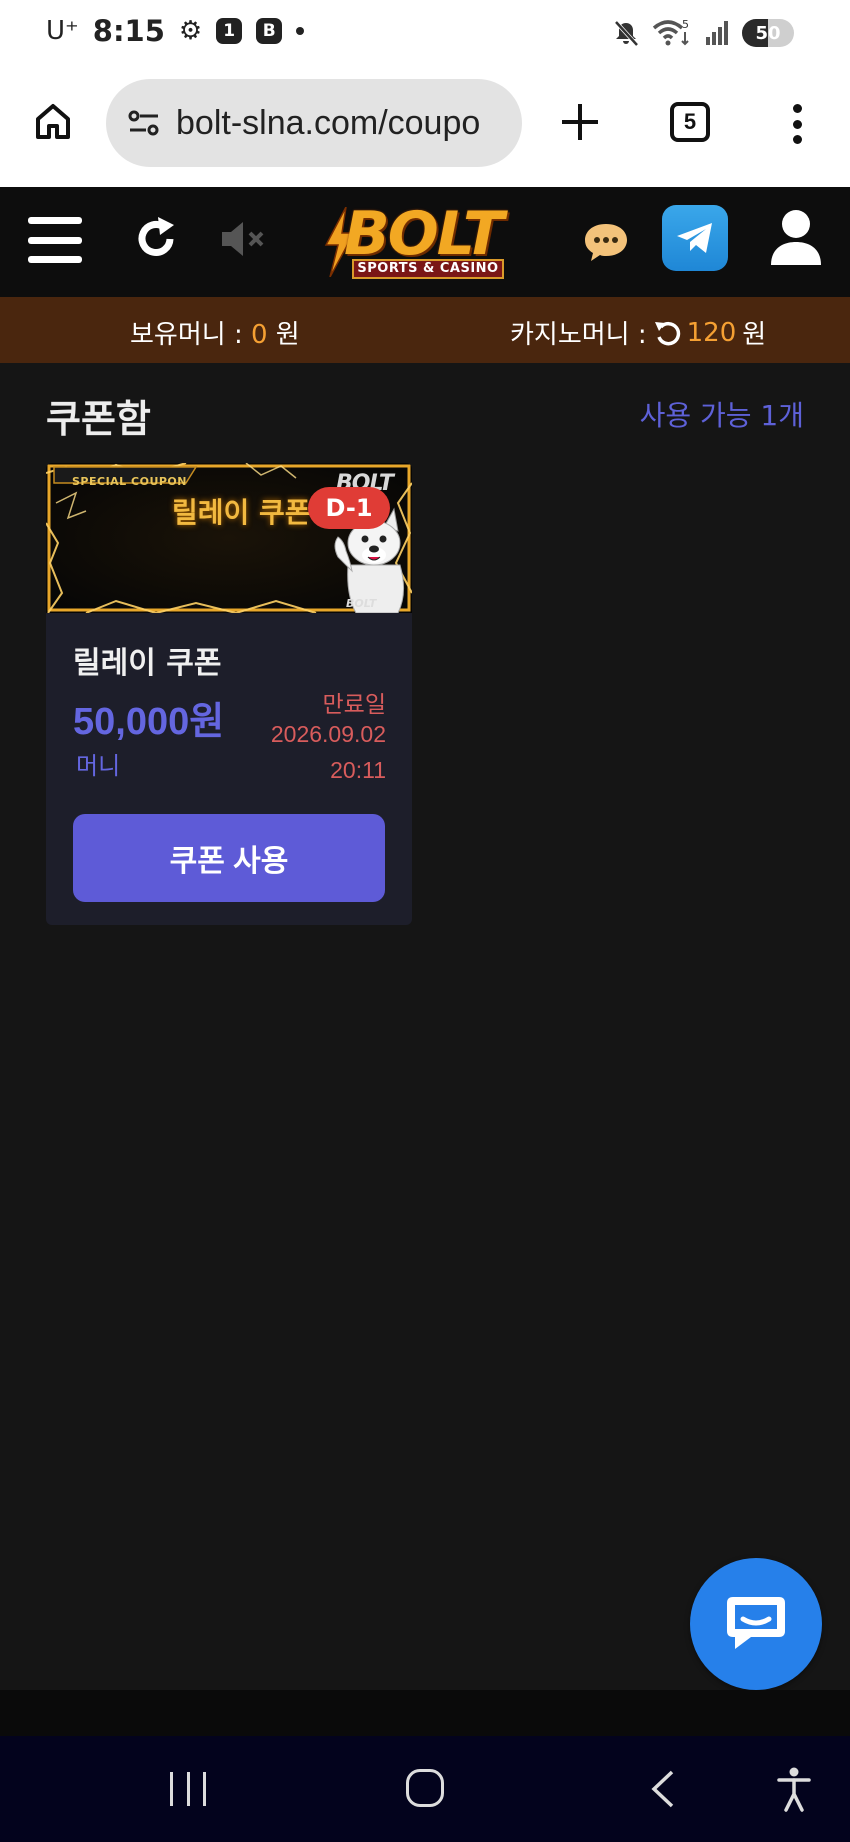 The image size is (850, 1842). What do you see at coordinates (794, 1789) in the screenshot?
I see `accessibility-icon` at bounding box center [794, 1789].